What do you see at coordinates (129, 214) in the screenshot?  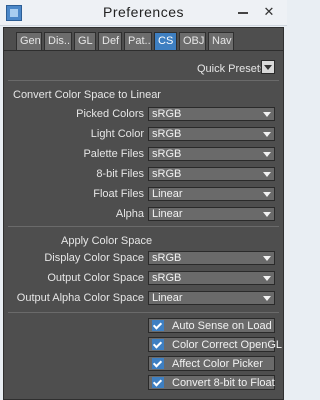 I see `alpha-label: Alpha` at bounding box center [129, 214].